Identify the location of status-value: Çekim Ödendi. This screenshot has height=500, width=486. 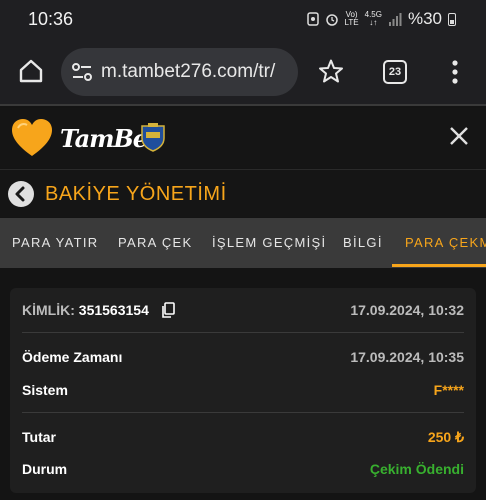
(416, 469).